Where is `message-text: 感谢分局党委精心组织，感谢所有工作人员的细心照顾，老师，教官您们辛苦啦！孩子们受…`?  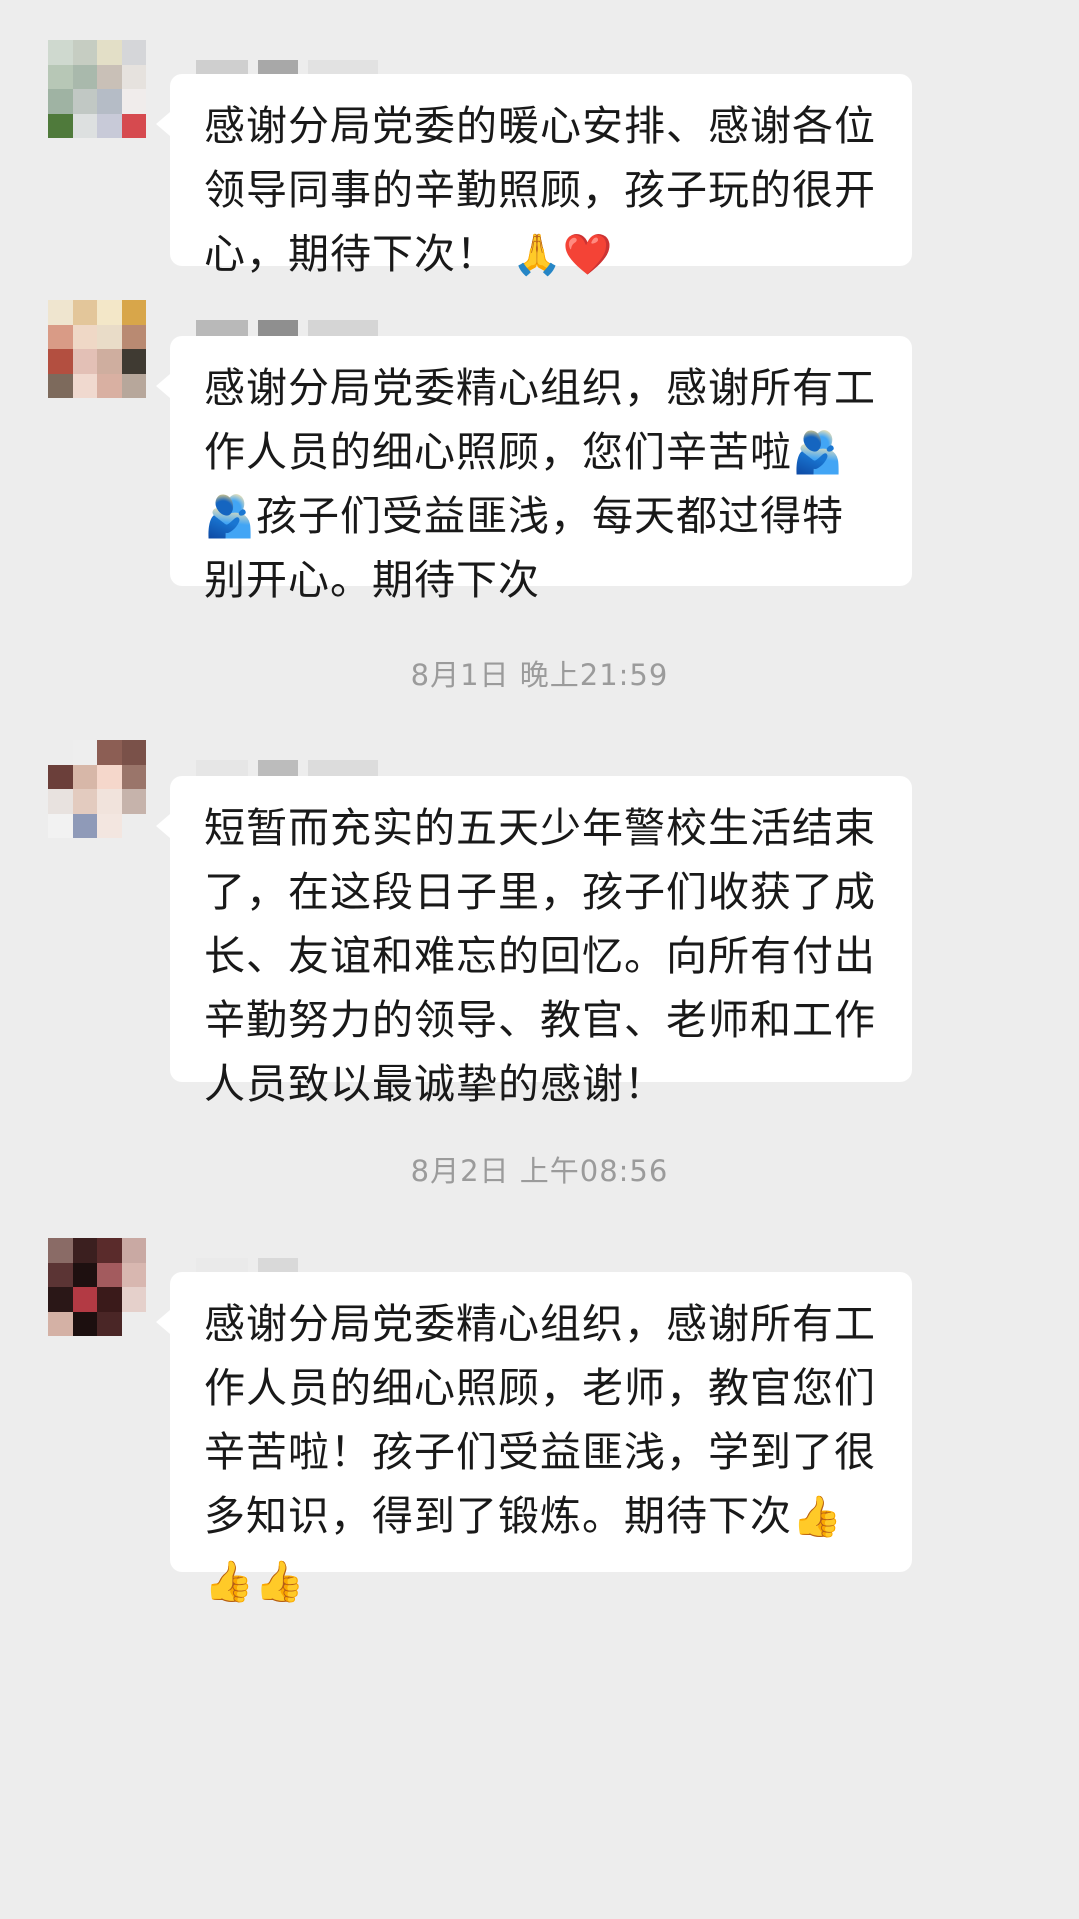 message-text: 感谢分局党委精心组织，感谢所有工作人员的细心照顾，老师，教官您们辛苦啦！孩子们受… is located at coordinates (540, 1452).